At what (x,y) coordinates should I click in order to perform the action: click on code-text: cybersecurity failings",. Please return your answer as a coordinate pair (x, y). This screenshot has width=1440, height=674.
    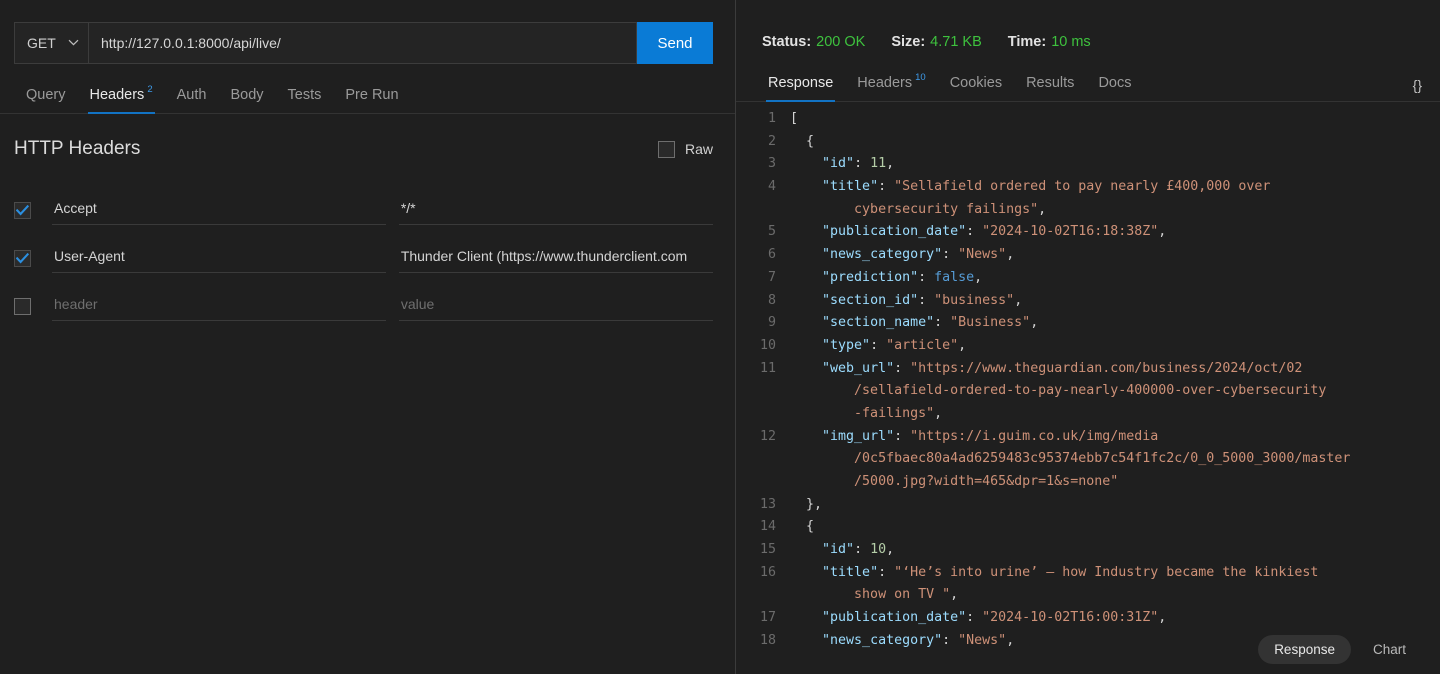
    Looking at the image, I should click on (918, 210).